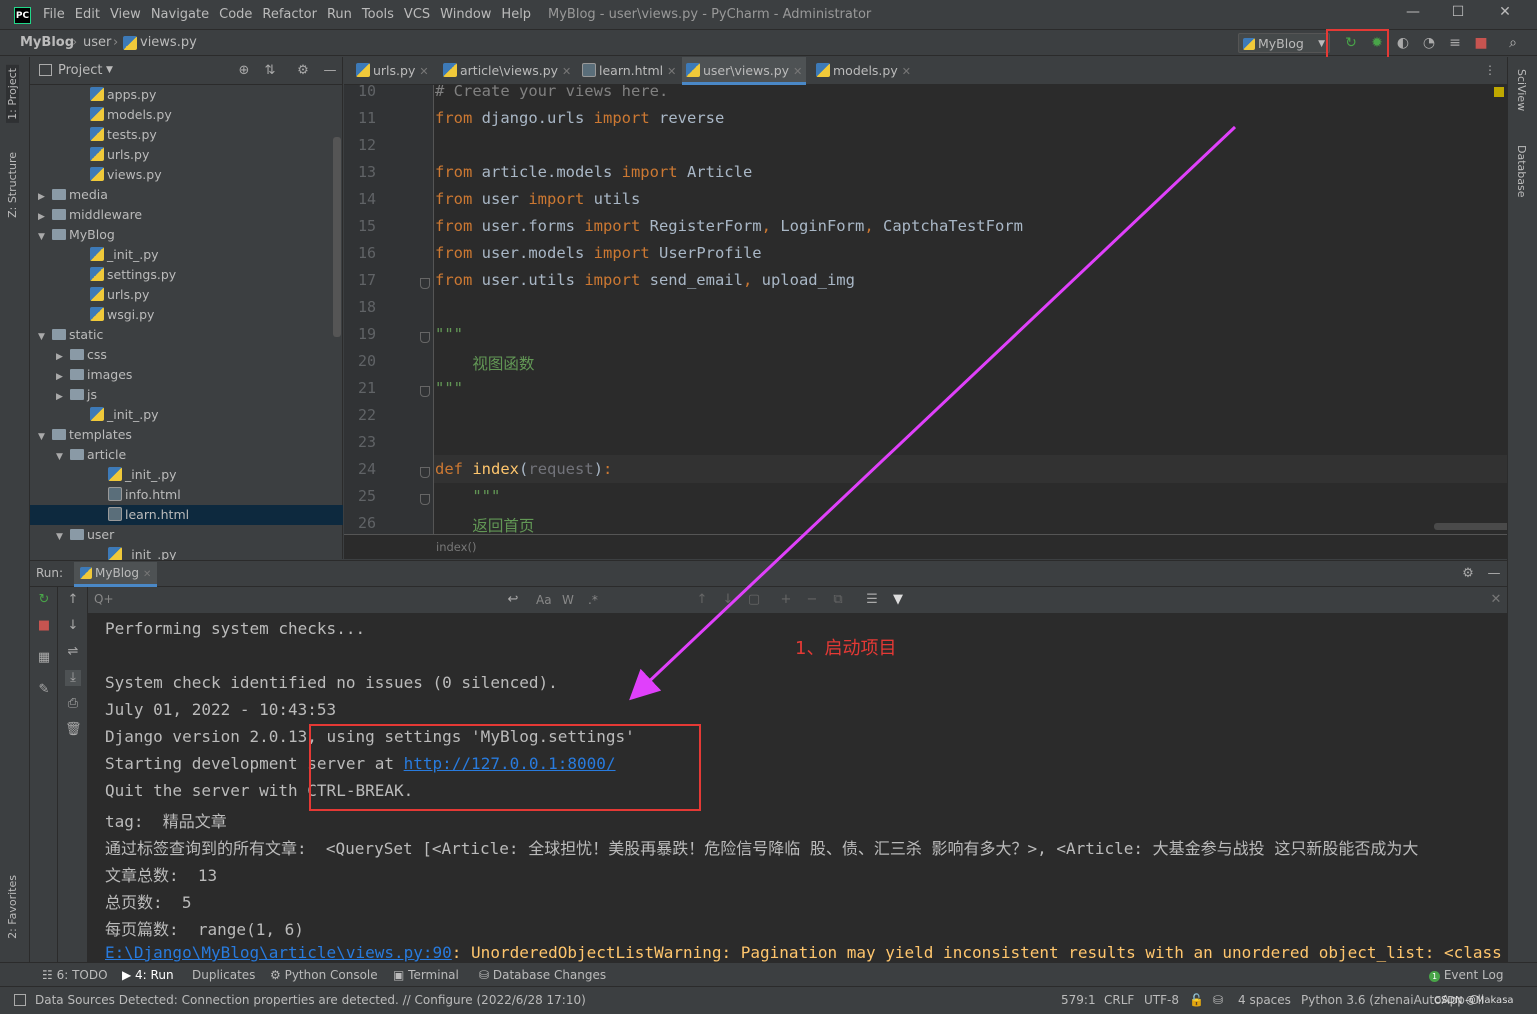 The height and width of the screenshot is (1014, 1537). What do you see at coordinates (186, 195) in the screenshot?
I see `tree-folder: ▶ media` at bounding box center [186, 195].